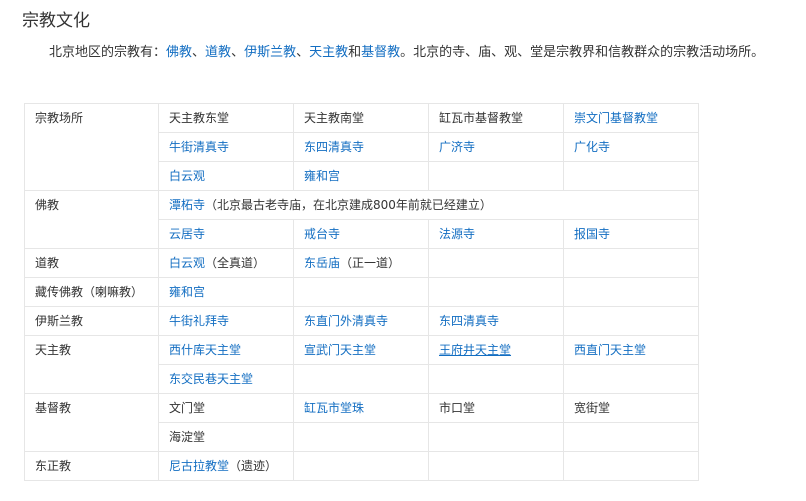 Image resolution: width=806 pixels, height=501 pixels. I want to click on intro-after: 。北京的寺、庙、观、堂是宗教界和信教群众的宗教活动场所。, so click(582, 52).